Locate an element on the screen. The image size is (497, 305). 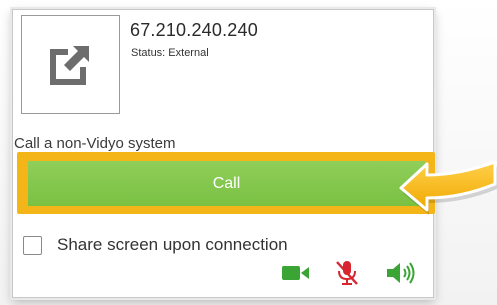
contact-name: 67.210.240.240 is located at coordinates (194, 30).